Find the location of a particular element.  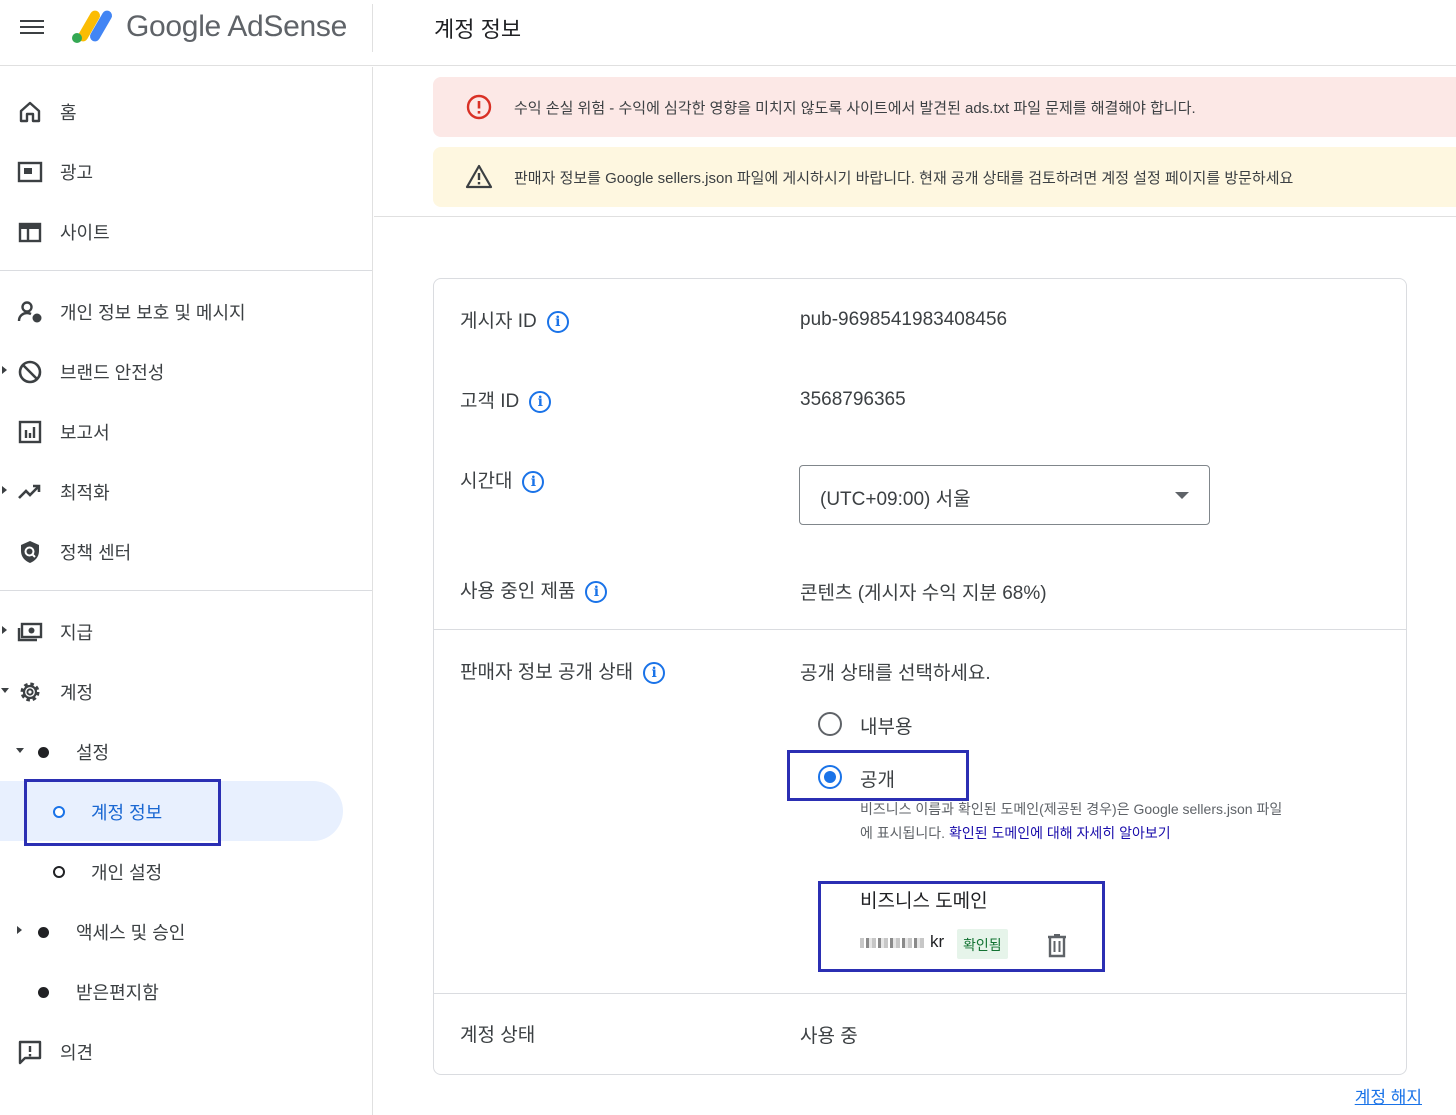

gear-icon is located at coordinates (30, 692).